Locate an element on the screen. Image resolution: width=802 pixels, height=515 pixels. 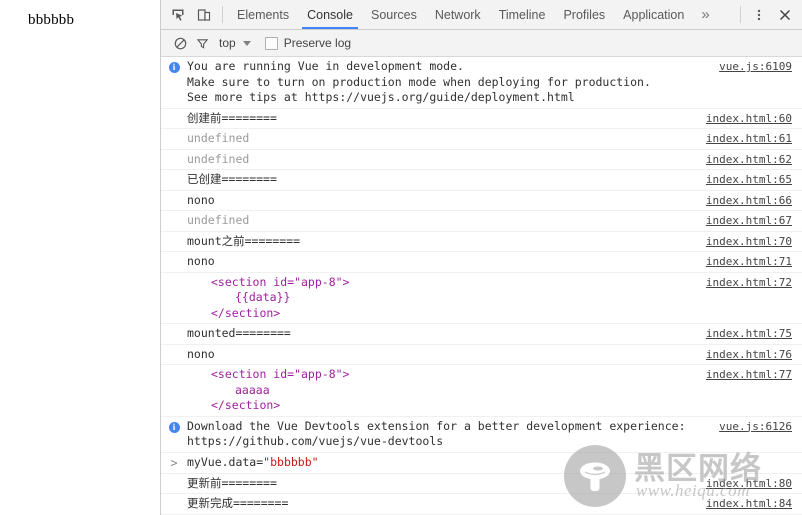
source-link: index.html:61 is located at coordinates (754, 139).